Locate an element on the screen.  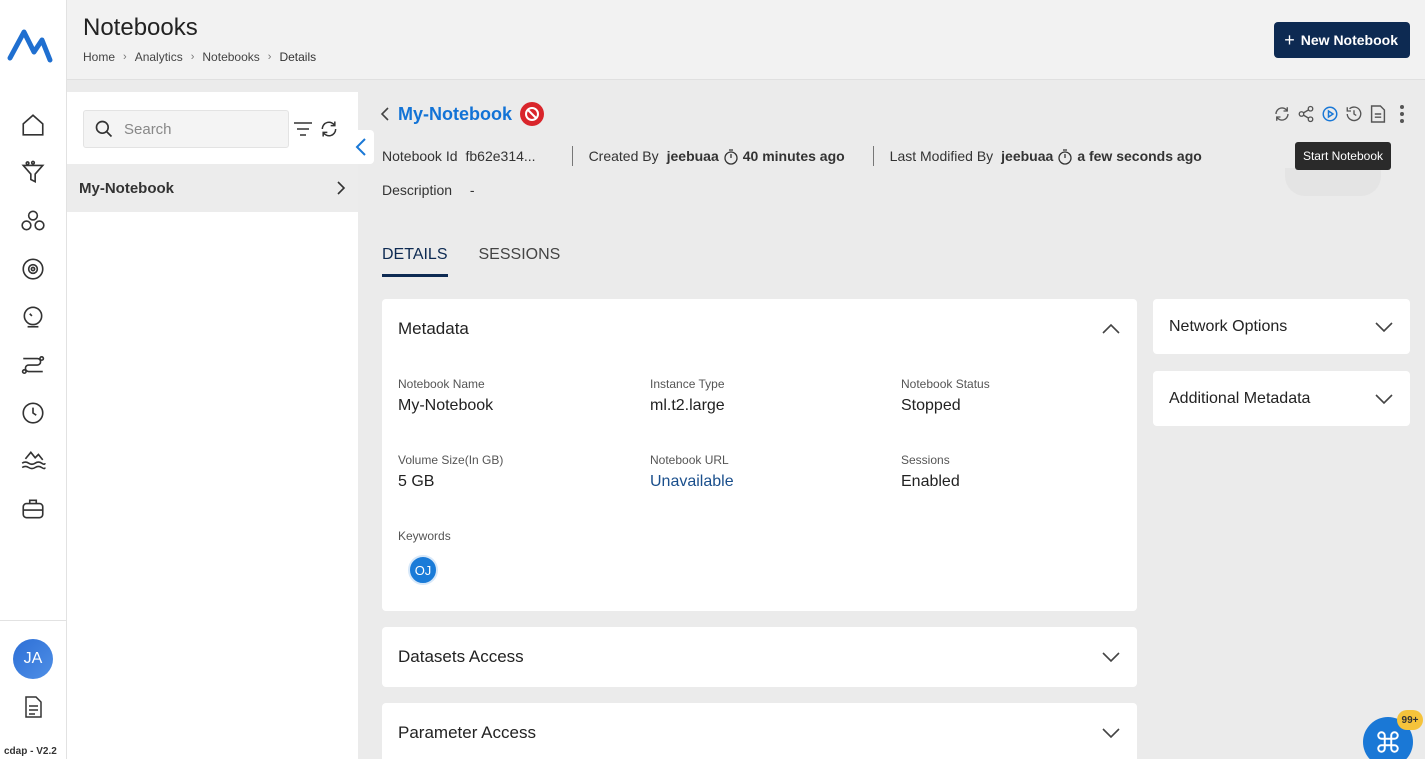
parameter-access-header: Parameter Access is located at coordinates (759, 731).